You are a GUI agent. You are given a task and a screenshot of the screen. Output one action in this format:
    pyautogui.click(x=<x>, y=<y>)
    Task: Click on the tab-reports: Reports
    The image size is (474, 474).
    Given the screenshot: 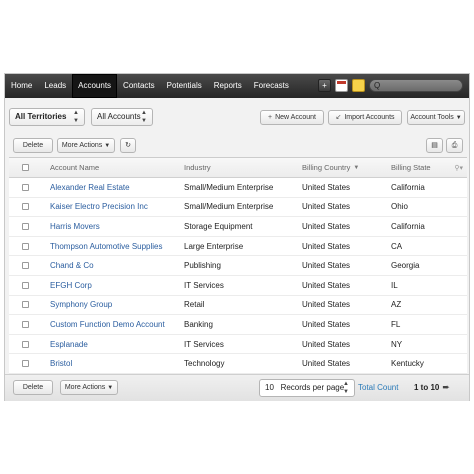 What is the action you would take?
    pyautogui.click(x=228, y=86)
    